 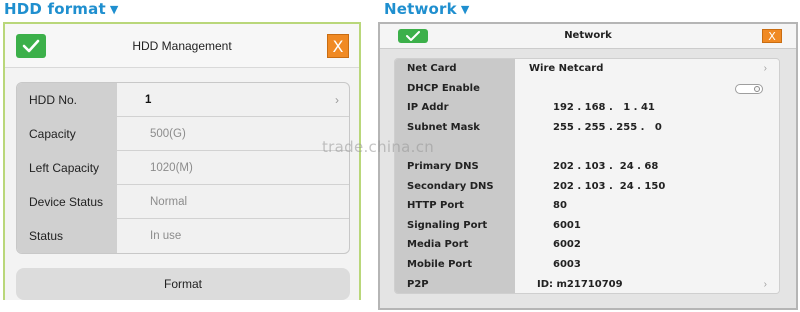 I want to click on hdd-row-device-status: Device Status Normal, so click(x=183, y=202).